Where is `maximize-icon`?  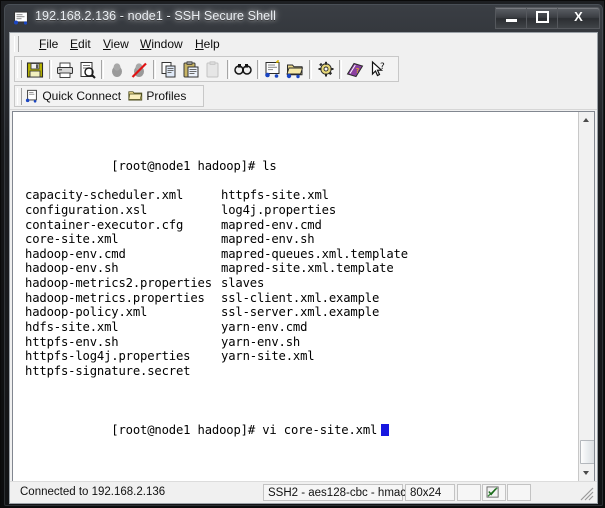
maximize-icon is located at coordinates (542, 16).